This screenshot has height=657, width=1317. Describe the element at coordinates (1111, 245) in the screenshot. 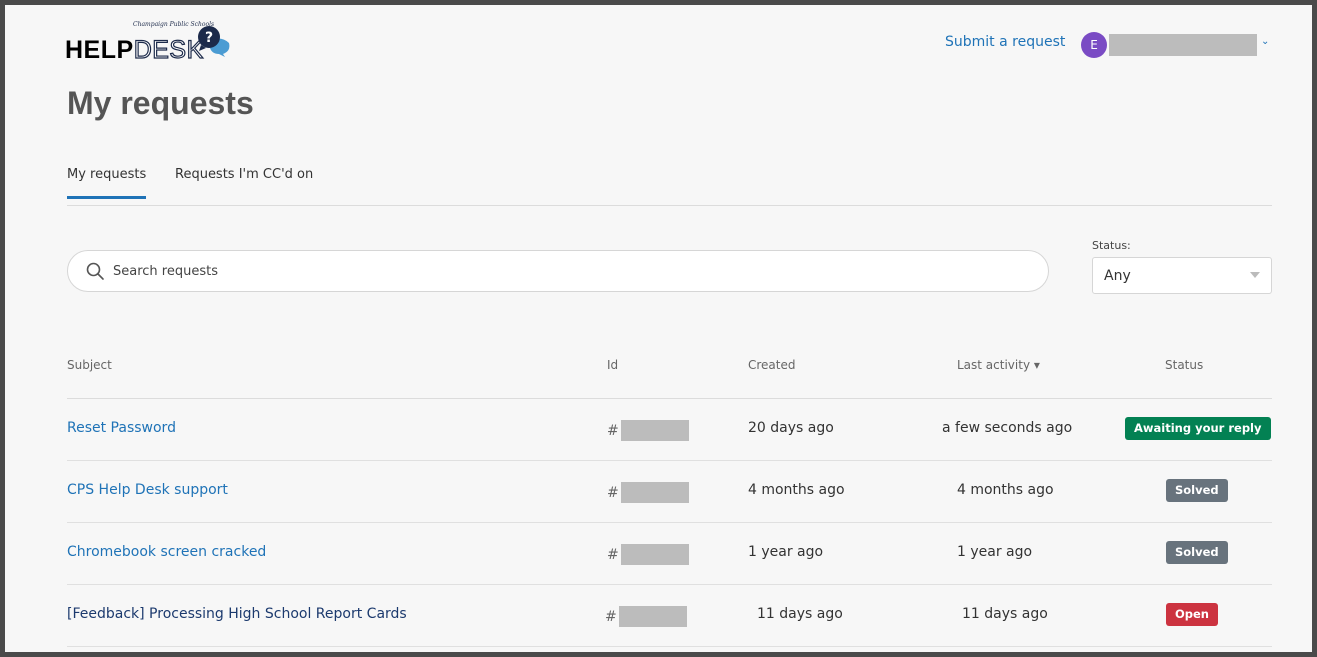

I see `status-filter-label: Status:` at that location.